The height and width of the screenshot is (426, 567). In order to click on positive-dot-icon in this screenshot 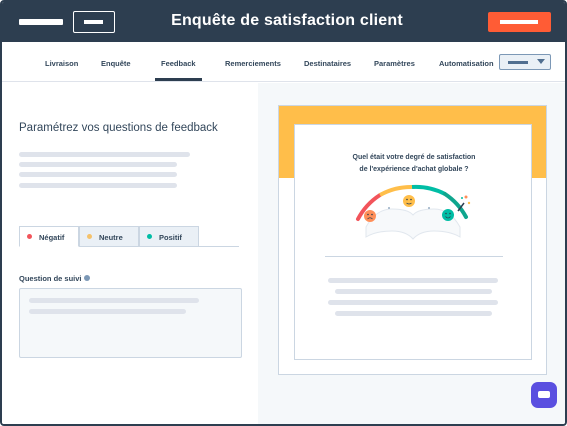, I will do `click(149, 236)`.